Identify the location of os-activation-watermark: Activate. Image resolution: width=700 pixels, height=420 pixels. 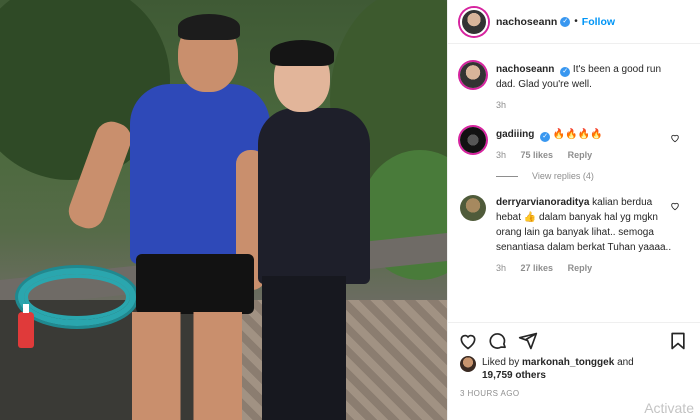
(669, 408).